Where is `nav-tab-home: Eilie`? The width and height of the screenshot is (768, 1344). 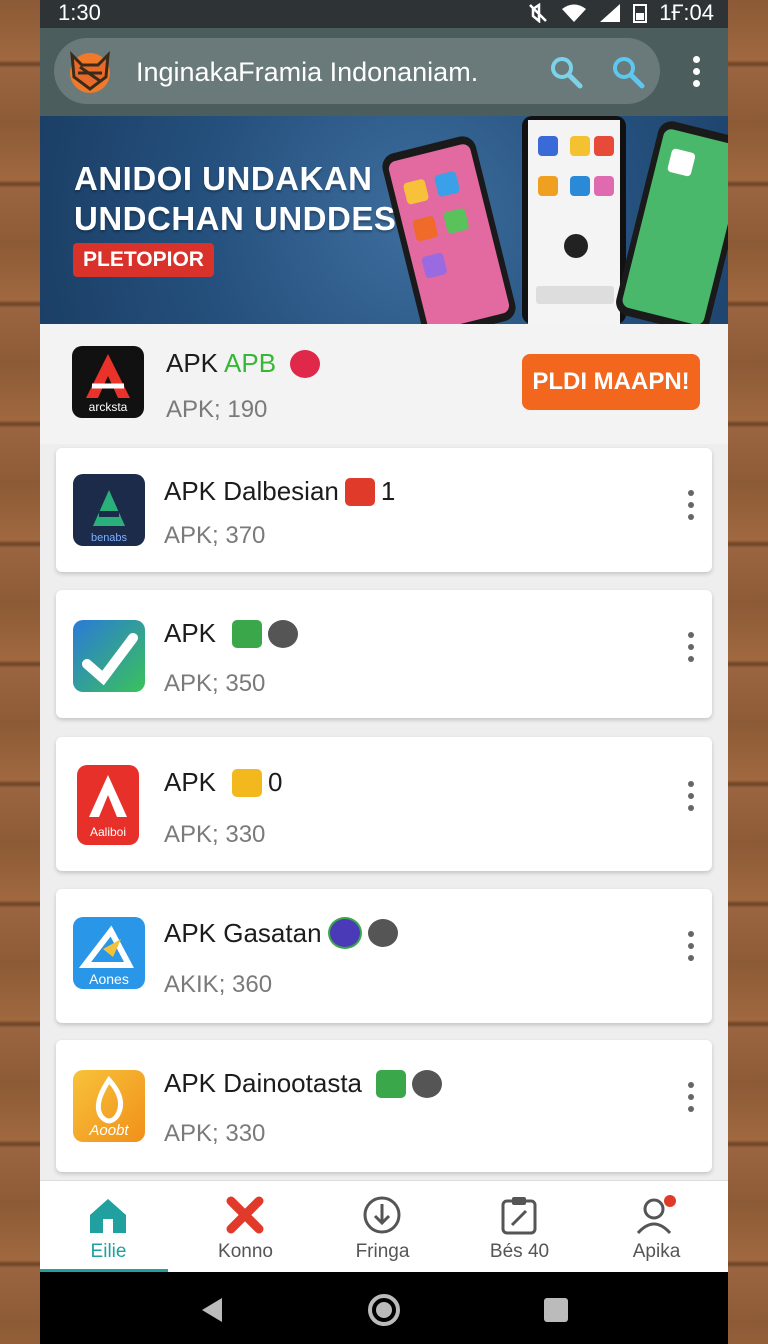
nav-tab-home: Eilie is located at coordinates (108, 1227).